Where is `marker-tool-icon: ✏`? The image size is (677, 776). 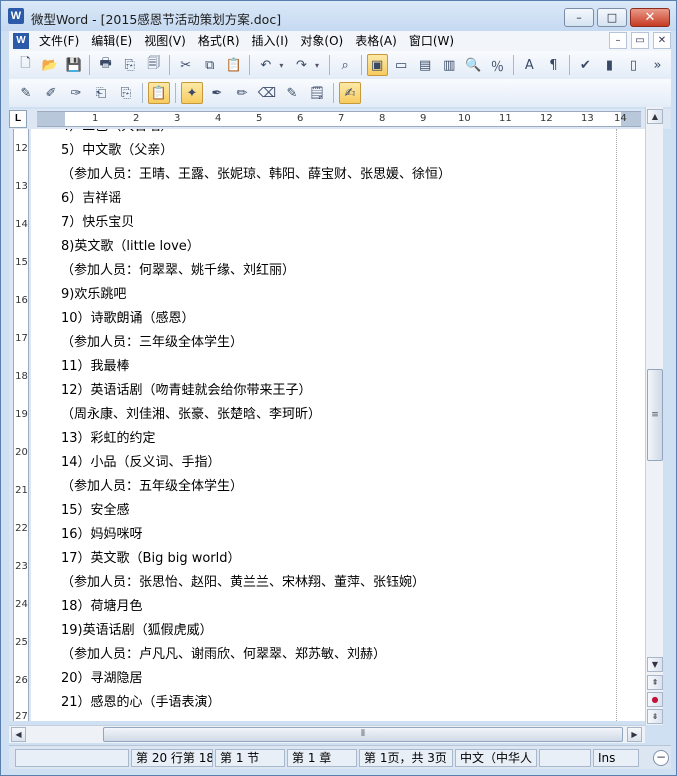
marker-tool-icon: ✏ is located at coordinates (242, 93).